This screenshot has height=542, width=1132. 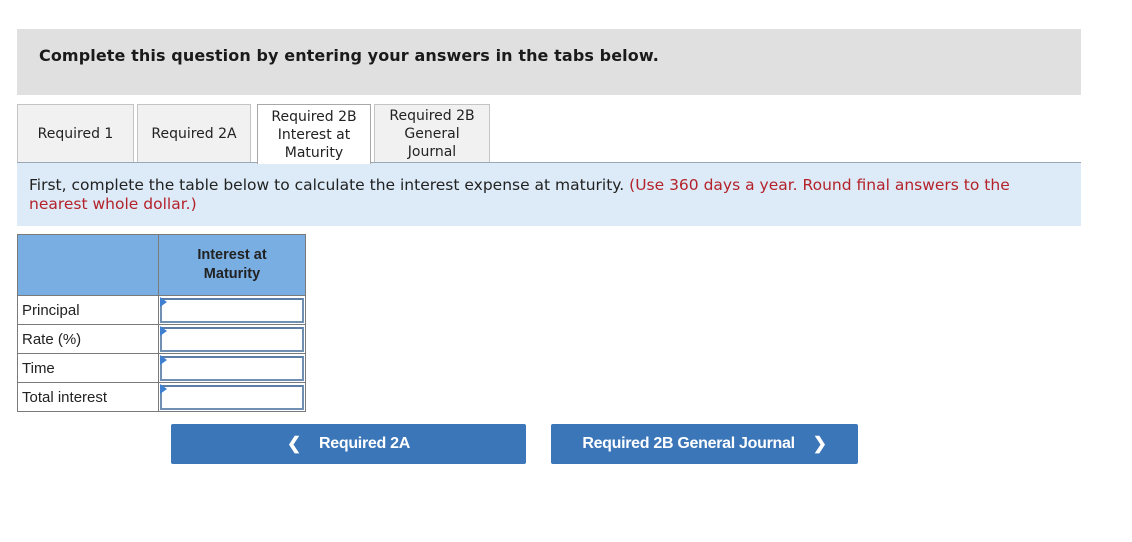 What do you see at coordinates (88, 310) in the screenshot?
I see `row-label-principal: Principal` at bounding box center [88, 310].